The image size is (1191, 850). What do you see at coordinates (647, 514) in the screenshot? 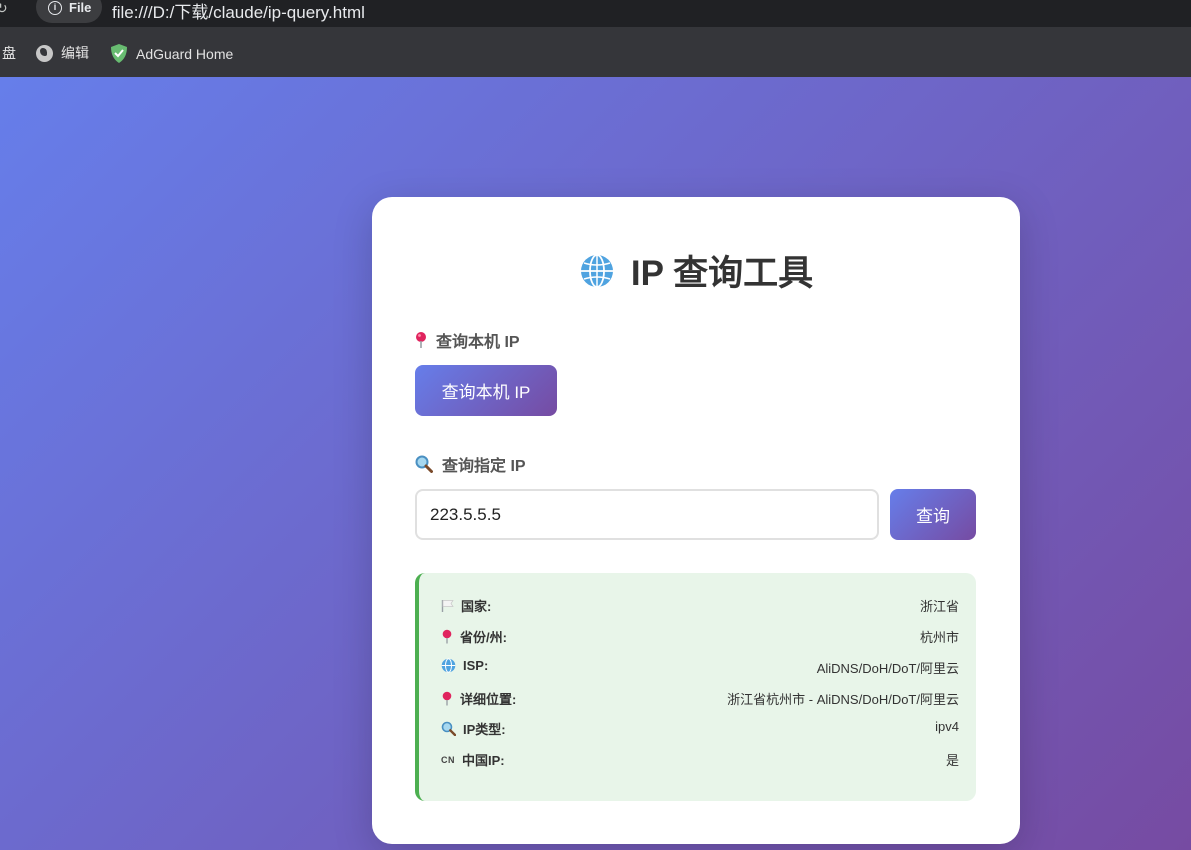
I see `ip-input` at bounding box center [647, 514].